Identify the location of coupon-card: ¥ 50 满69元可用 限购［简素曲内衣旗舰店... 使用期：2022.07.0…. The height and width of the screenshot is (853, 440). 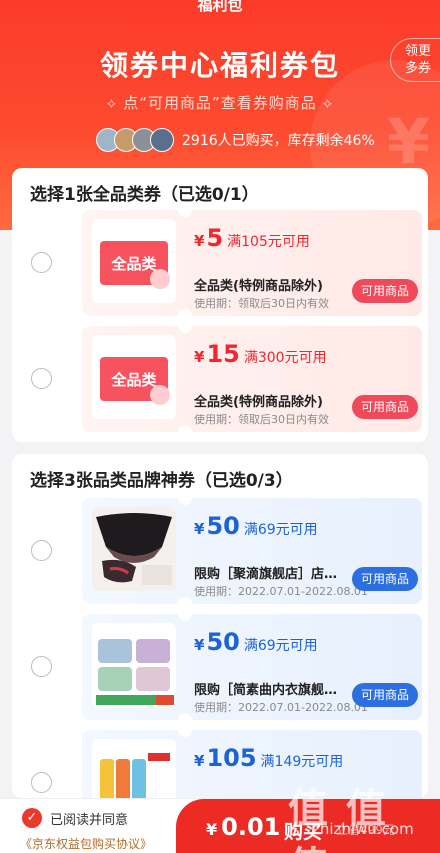
(252, 667).